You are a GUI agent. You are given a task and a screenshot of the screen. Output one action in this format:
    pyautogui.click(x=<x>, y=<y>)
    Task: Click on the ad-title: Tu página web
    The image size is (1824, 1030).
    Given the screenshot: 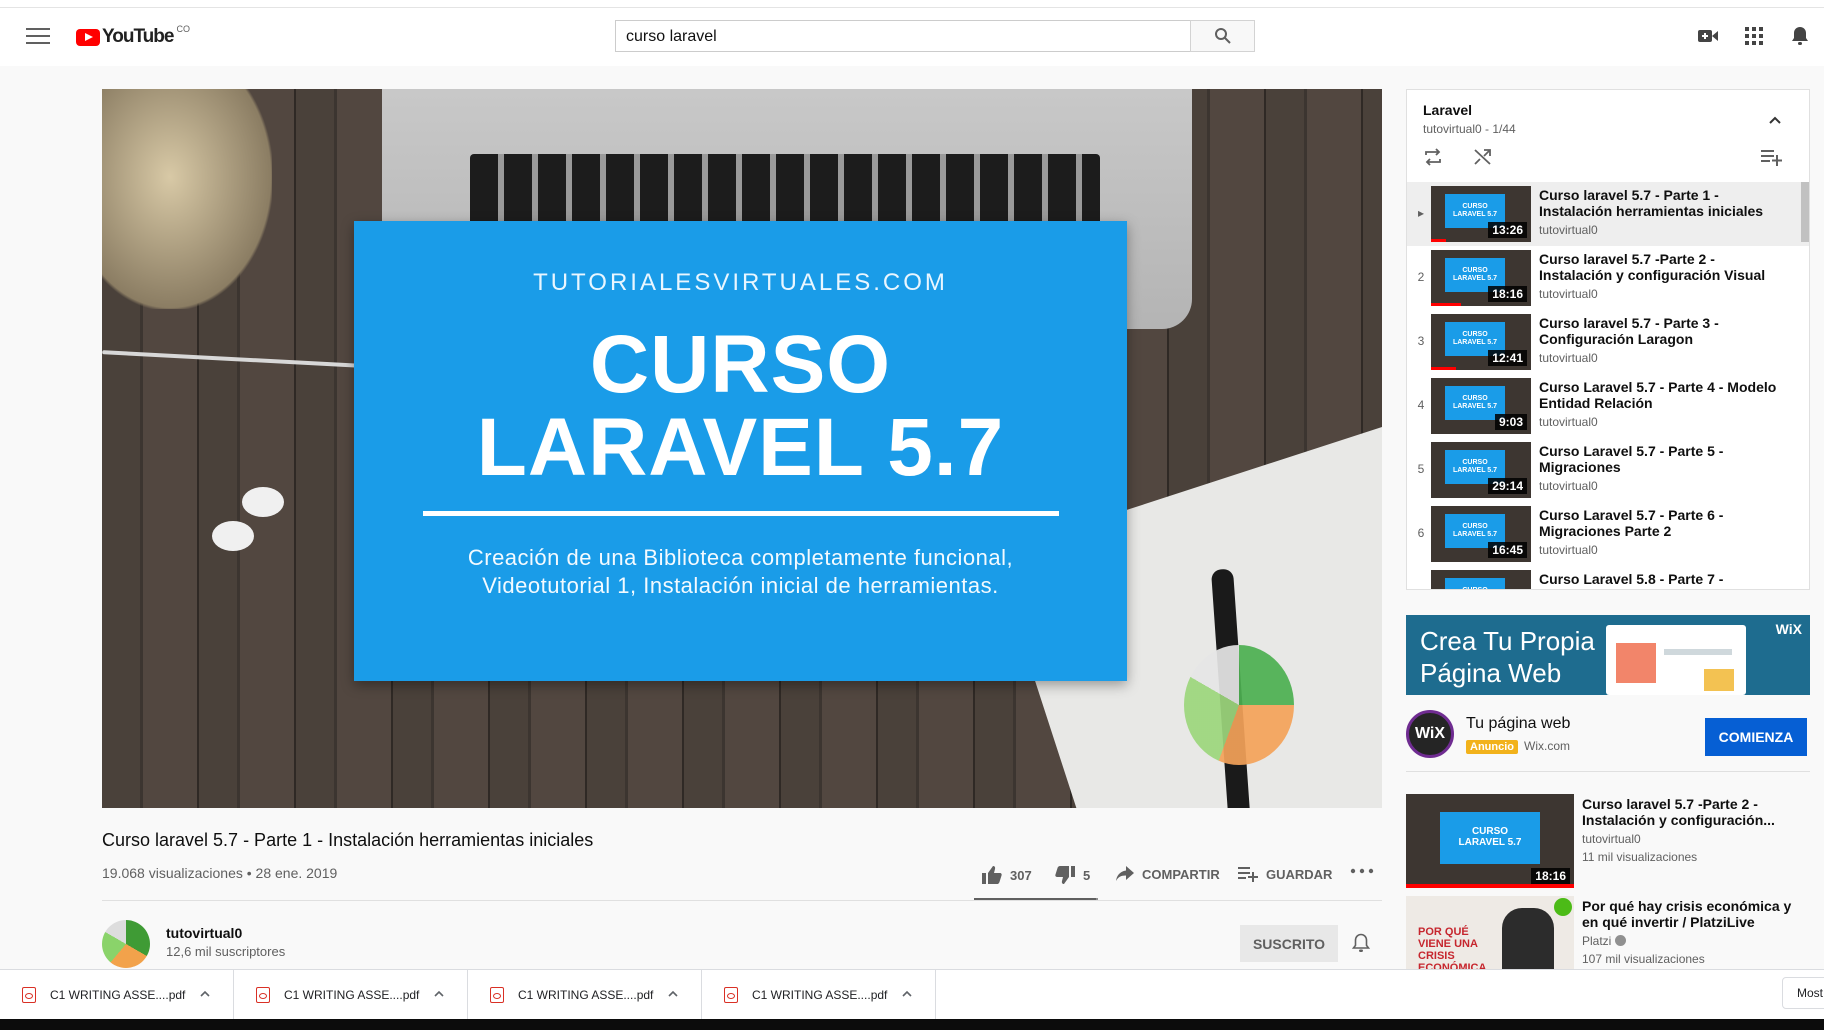 What is the action you would take?
    pyautogui.click(x=1518, y=724)
    